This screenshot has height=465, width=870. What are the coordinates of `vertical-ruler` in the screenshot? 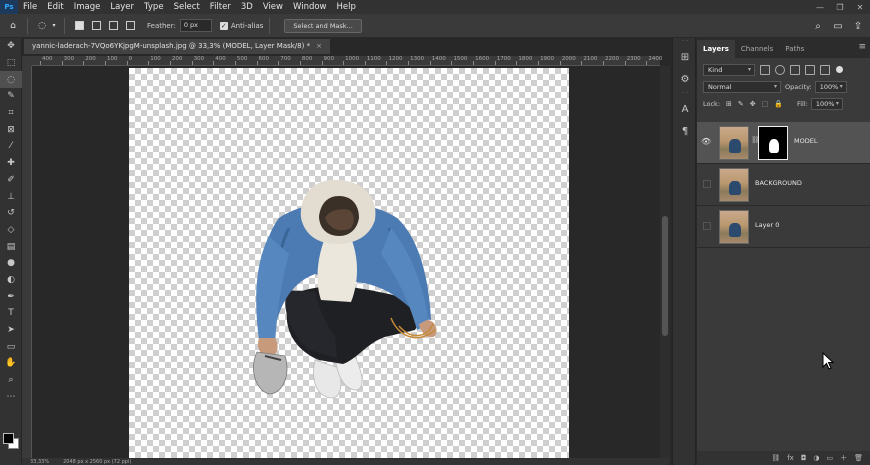 It's located at (27, 262).